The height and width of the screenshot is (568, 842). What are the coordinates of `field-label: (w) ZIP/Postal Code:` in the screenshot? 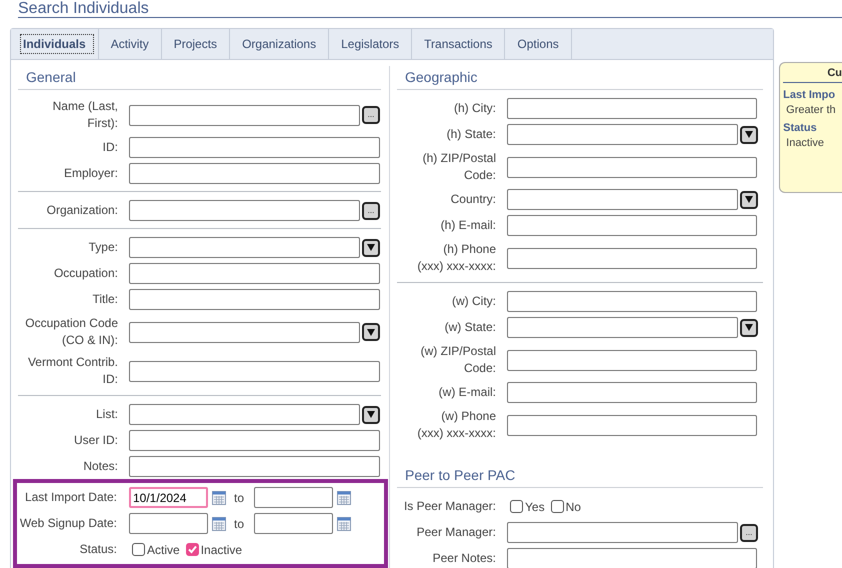 It's located at (458, 360).